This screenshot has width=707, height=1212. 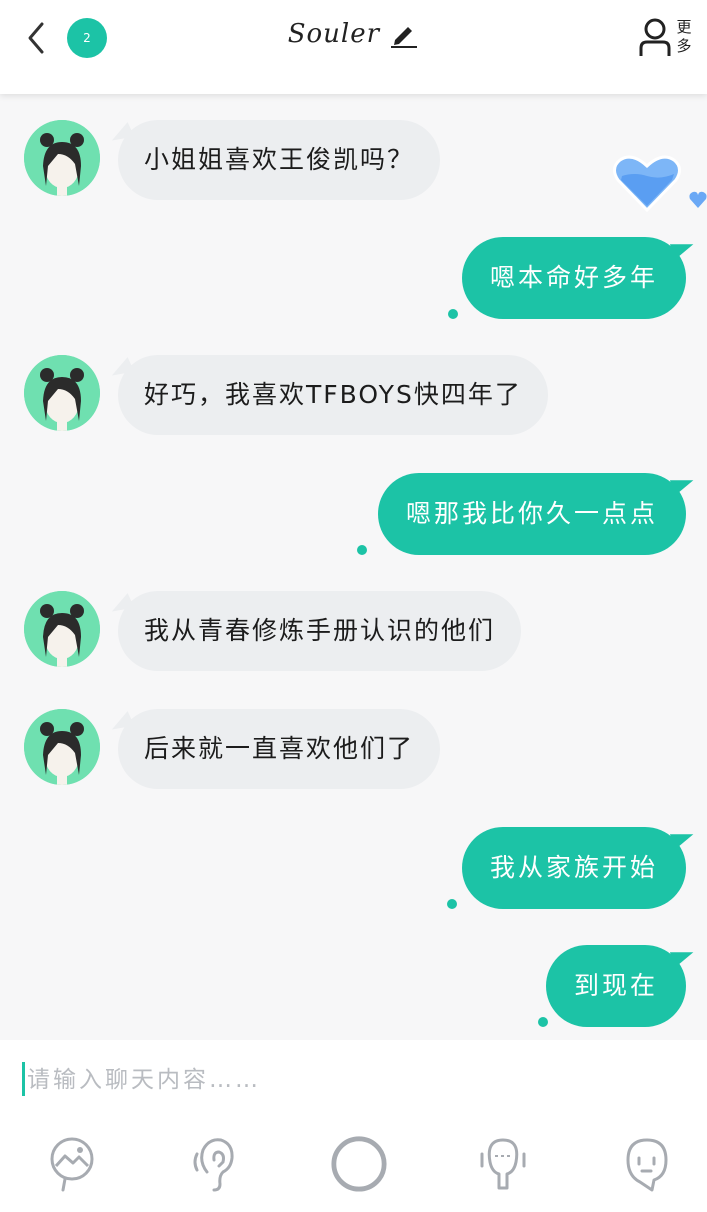 I want to click on user-icon, so click(x=655, y=38).